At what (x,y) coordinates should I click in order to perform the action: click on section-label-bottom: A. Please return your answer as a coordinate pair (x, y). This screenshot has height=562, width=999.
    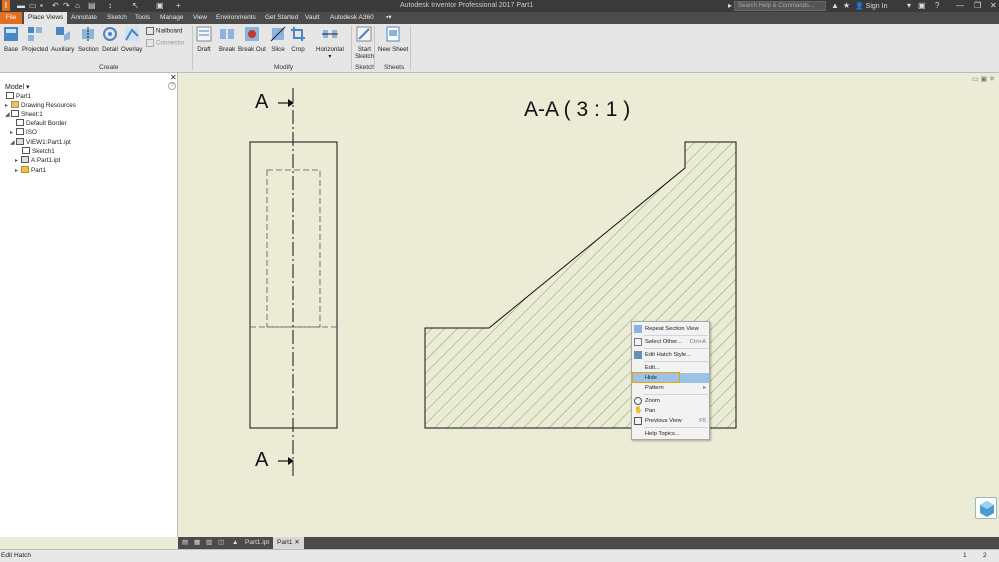
    Looking at the image, I should click on (261, 460).